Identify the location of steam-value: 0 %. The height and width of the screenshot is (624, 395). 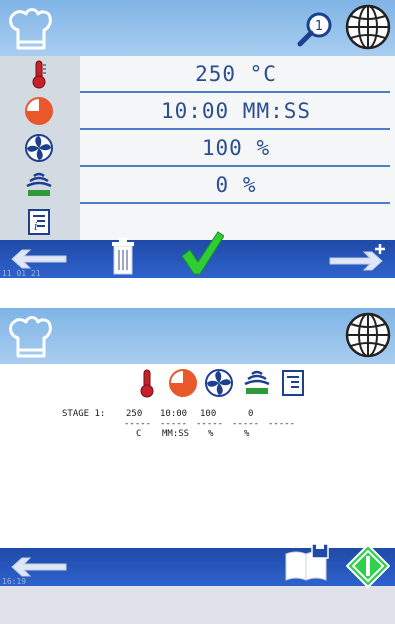
(236, 185).